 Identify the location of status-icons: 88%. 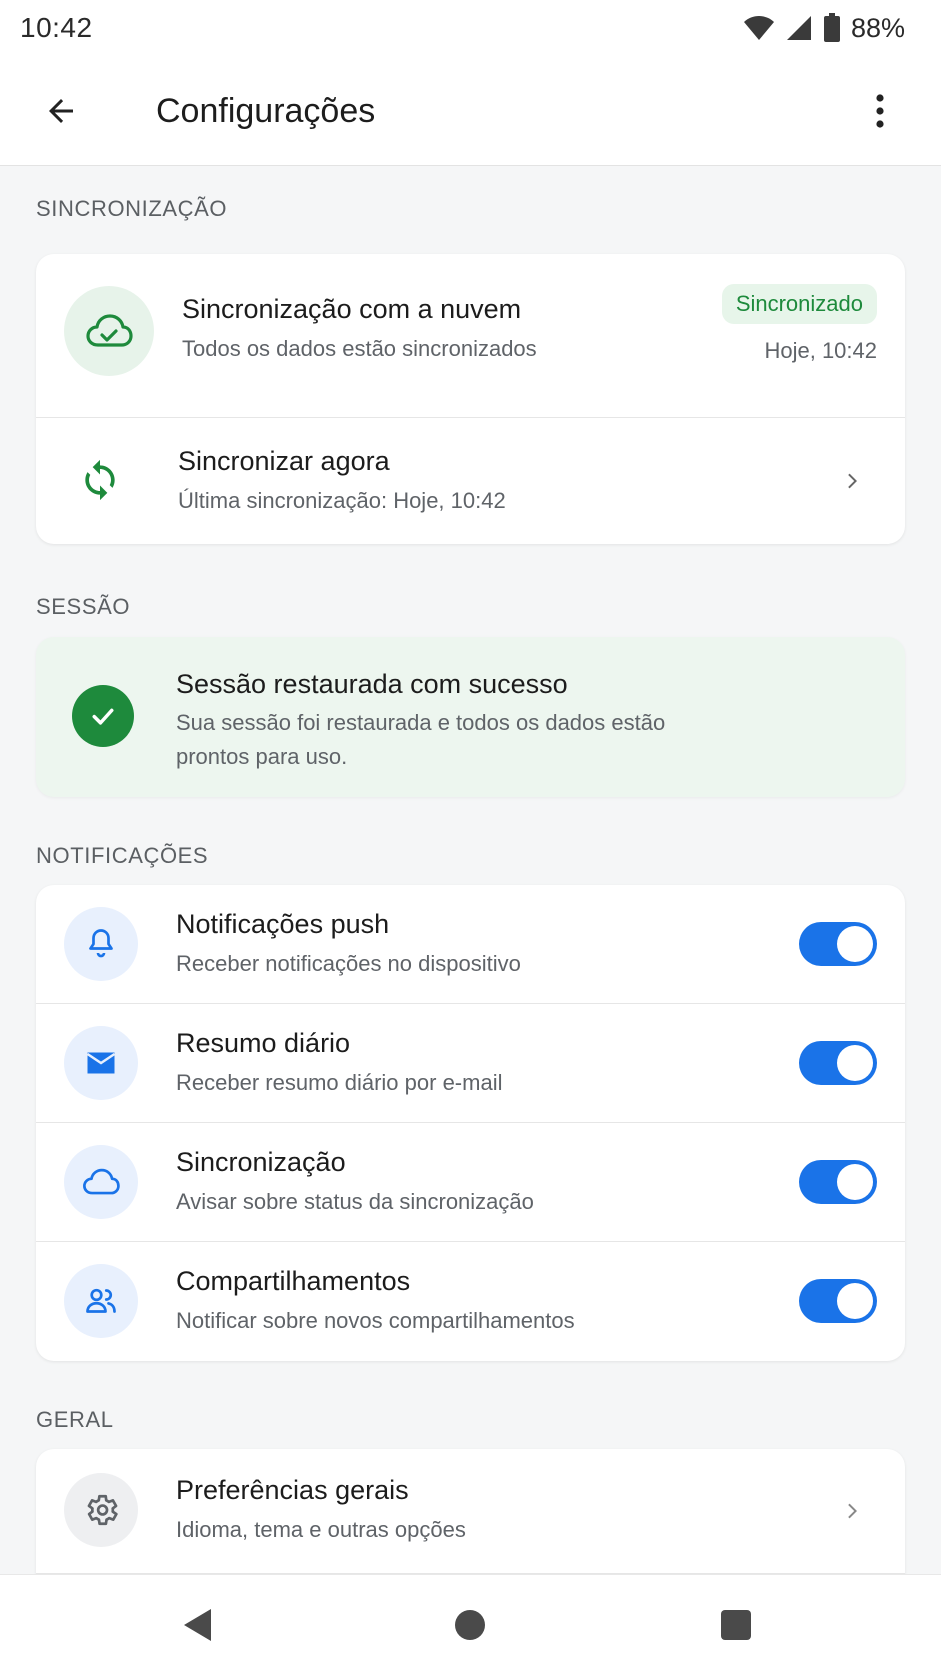
(824, 28).